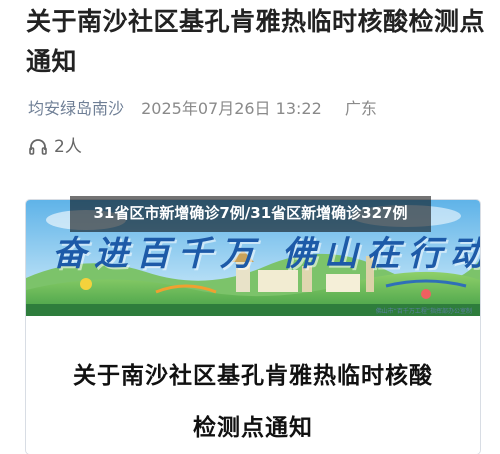  I want to click on publish-location: 广东, so click(360, 108).